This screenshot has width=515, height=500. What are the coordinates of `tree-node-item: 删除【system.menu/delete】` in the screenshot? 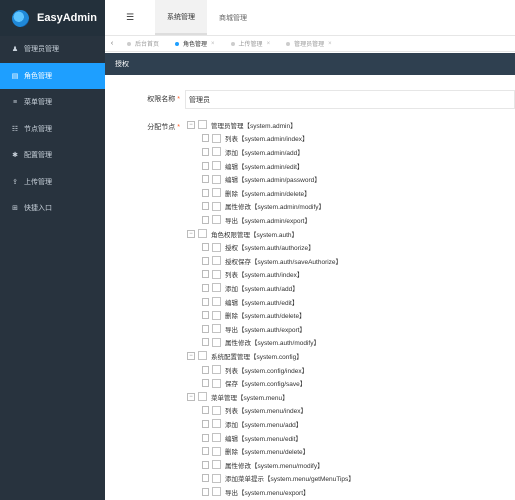 It's located at (255, 451).